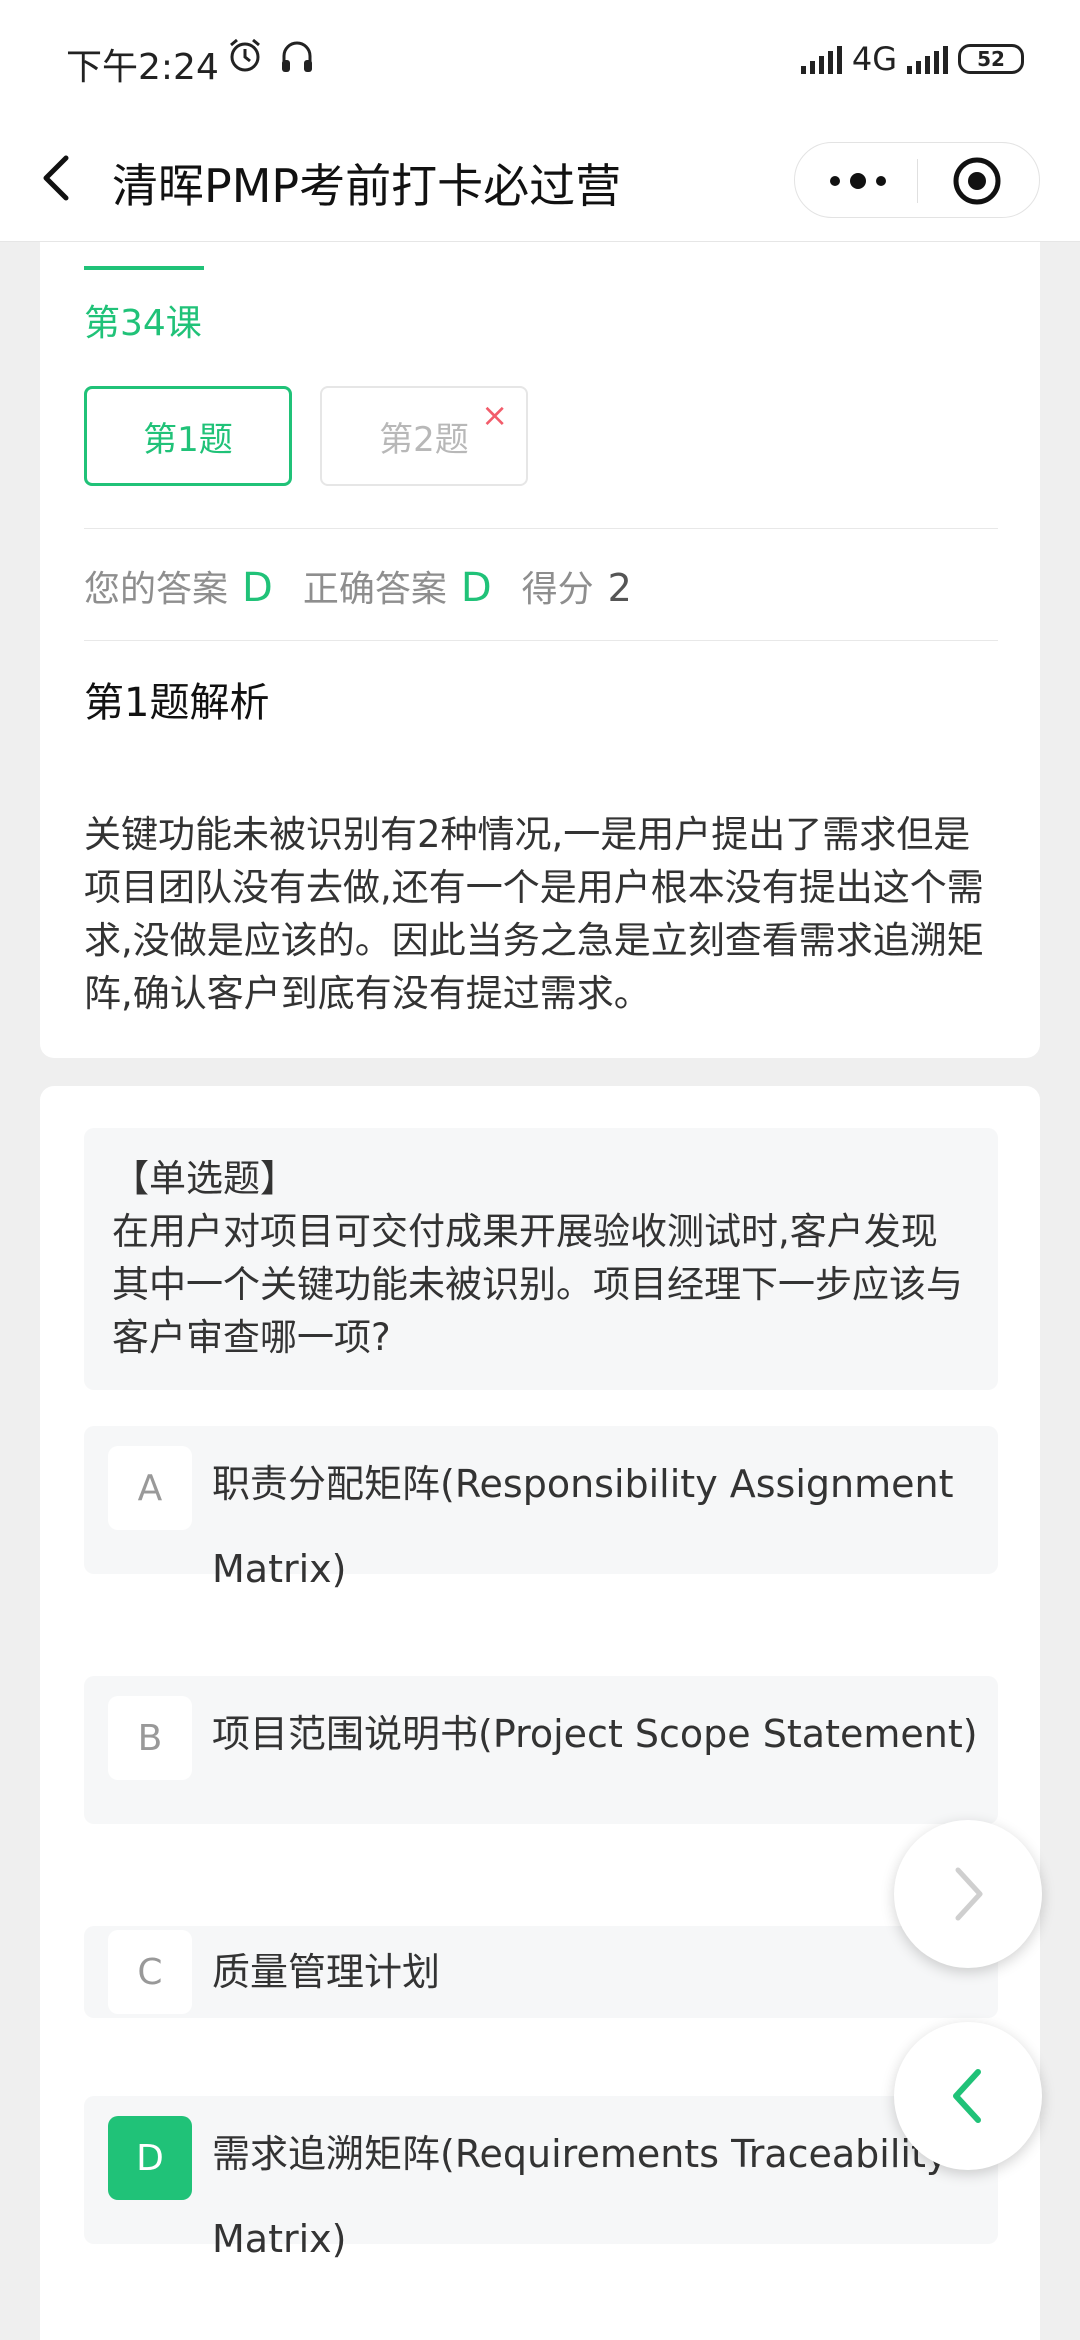 This screenshot has height=2340, width=1080. Describe the element at coordinates (143, 323) in the screenshot. I see `lesson-label: 第34课` at that location.